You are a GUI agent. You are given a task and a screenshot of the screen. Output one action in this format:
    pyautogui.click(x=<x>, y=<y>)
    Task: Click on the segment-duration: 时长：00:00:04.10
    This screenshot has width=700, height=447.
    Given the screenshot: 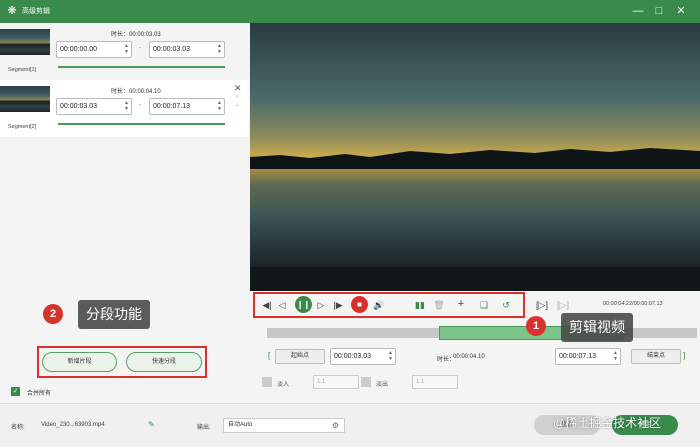 What is the action you would take?
    pyautogui.click(x=136, y=92)
    